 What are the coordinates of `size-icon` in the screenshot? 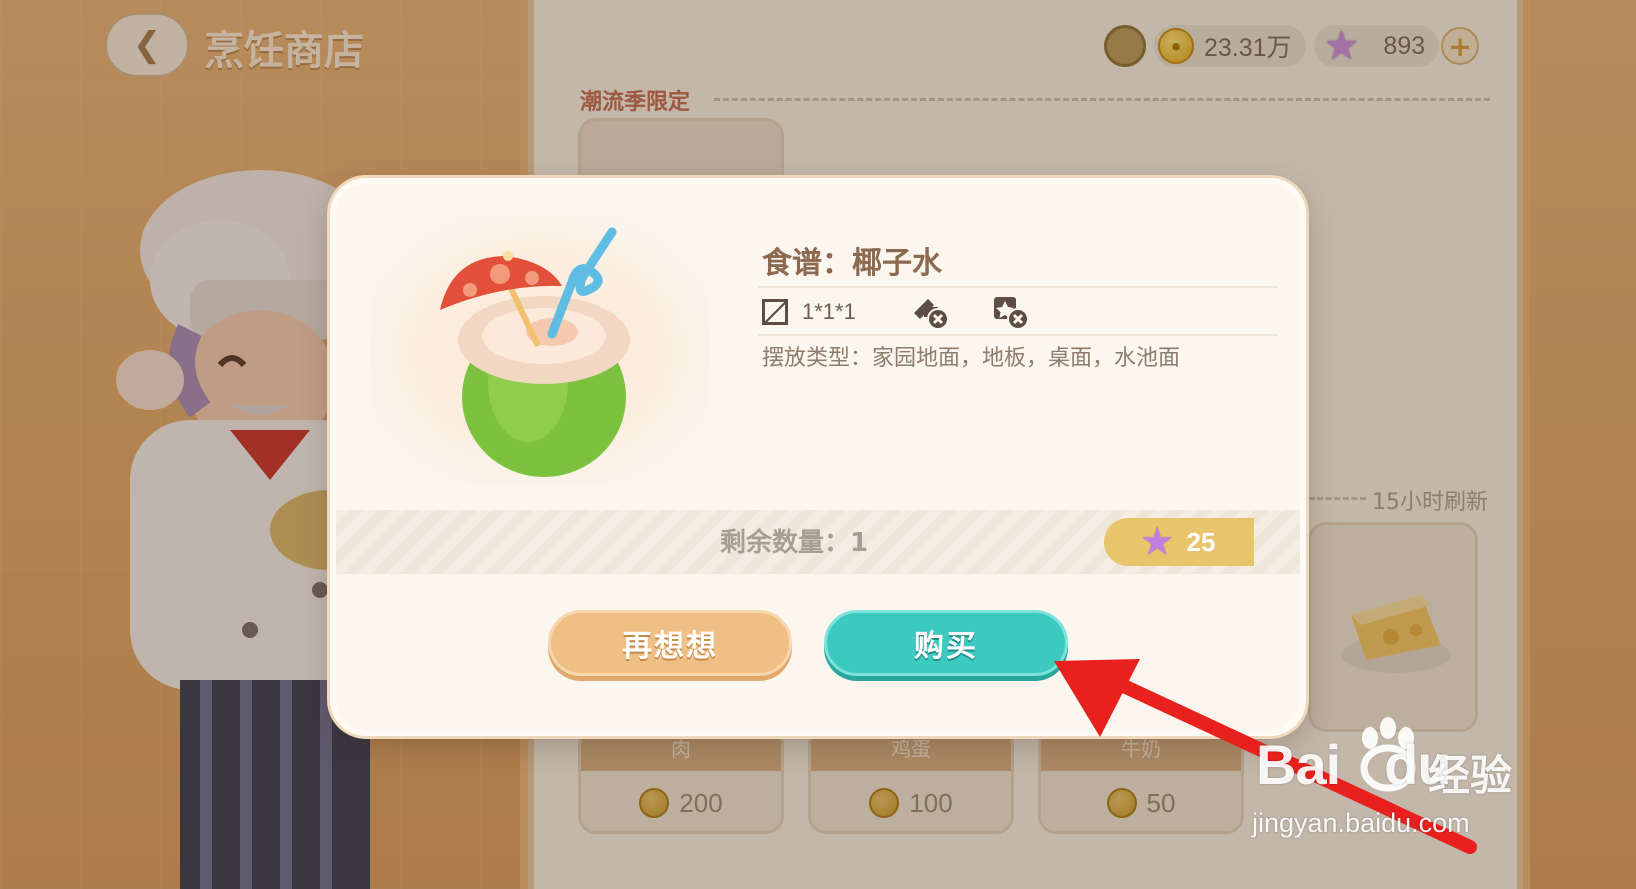 It's located at (775, 312).